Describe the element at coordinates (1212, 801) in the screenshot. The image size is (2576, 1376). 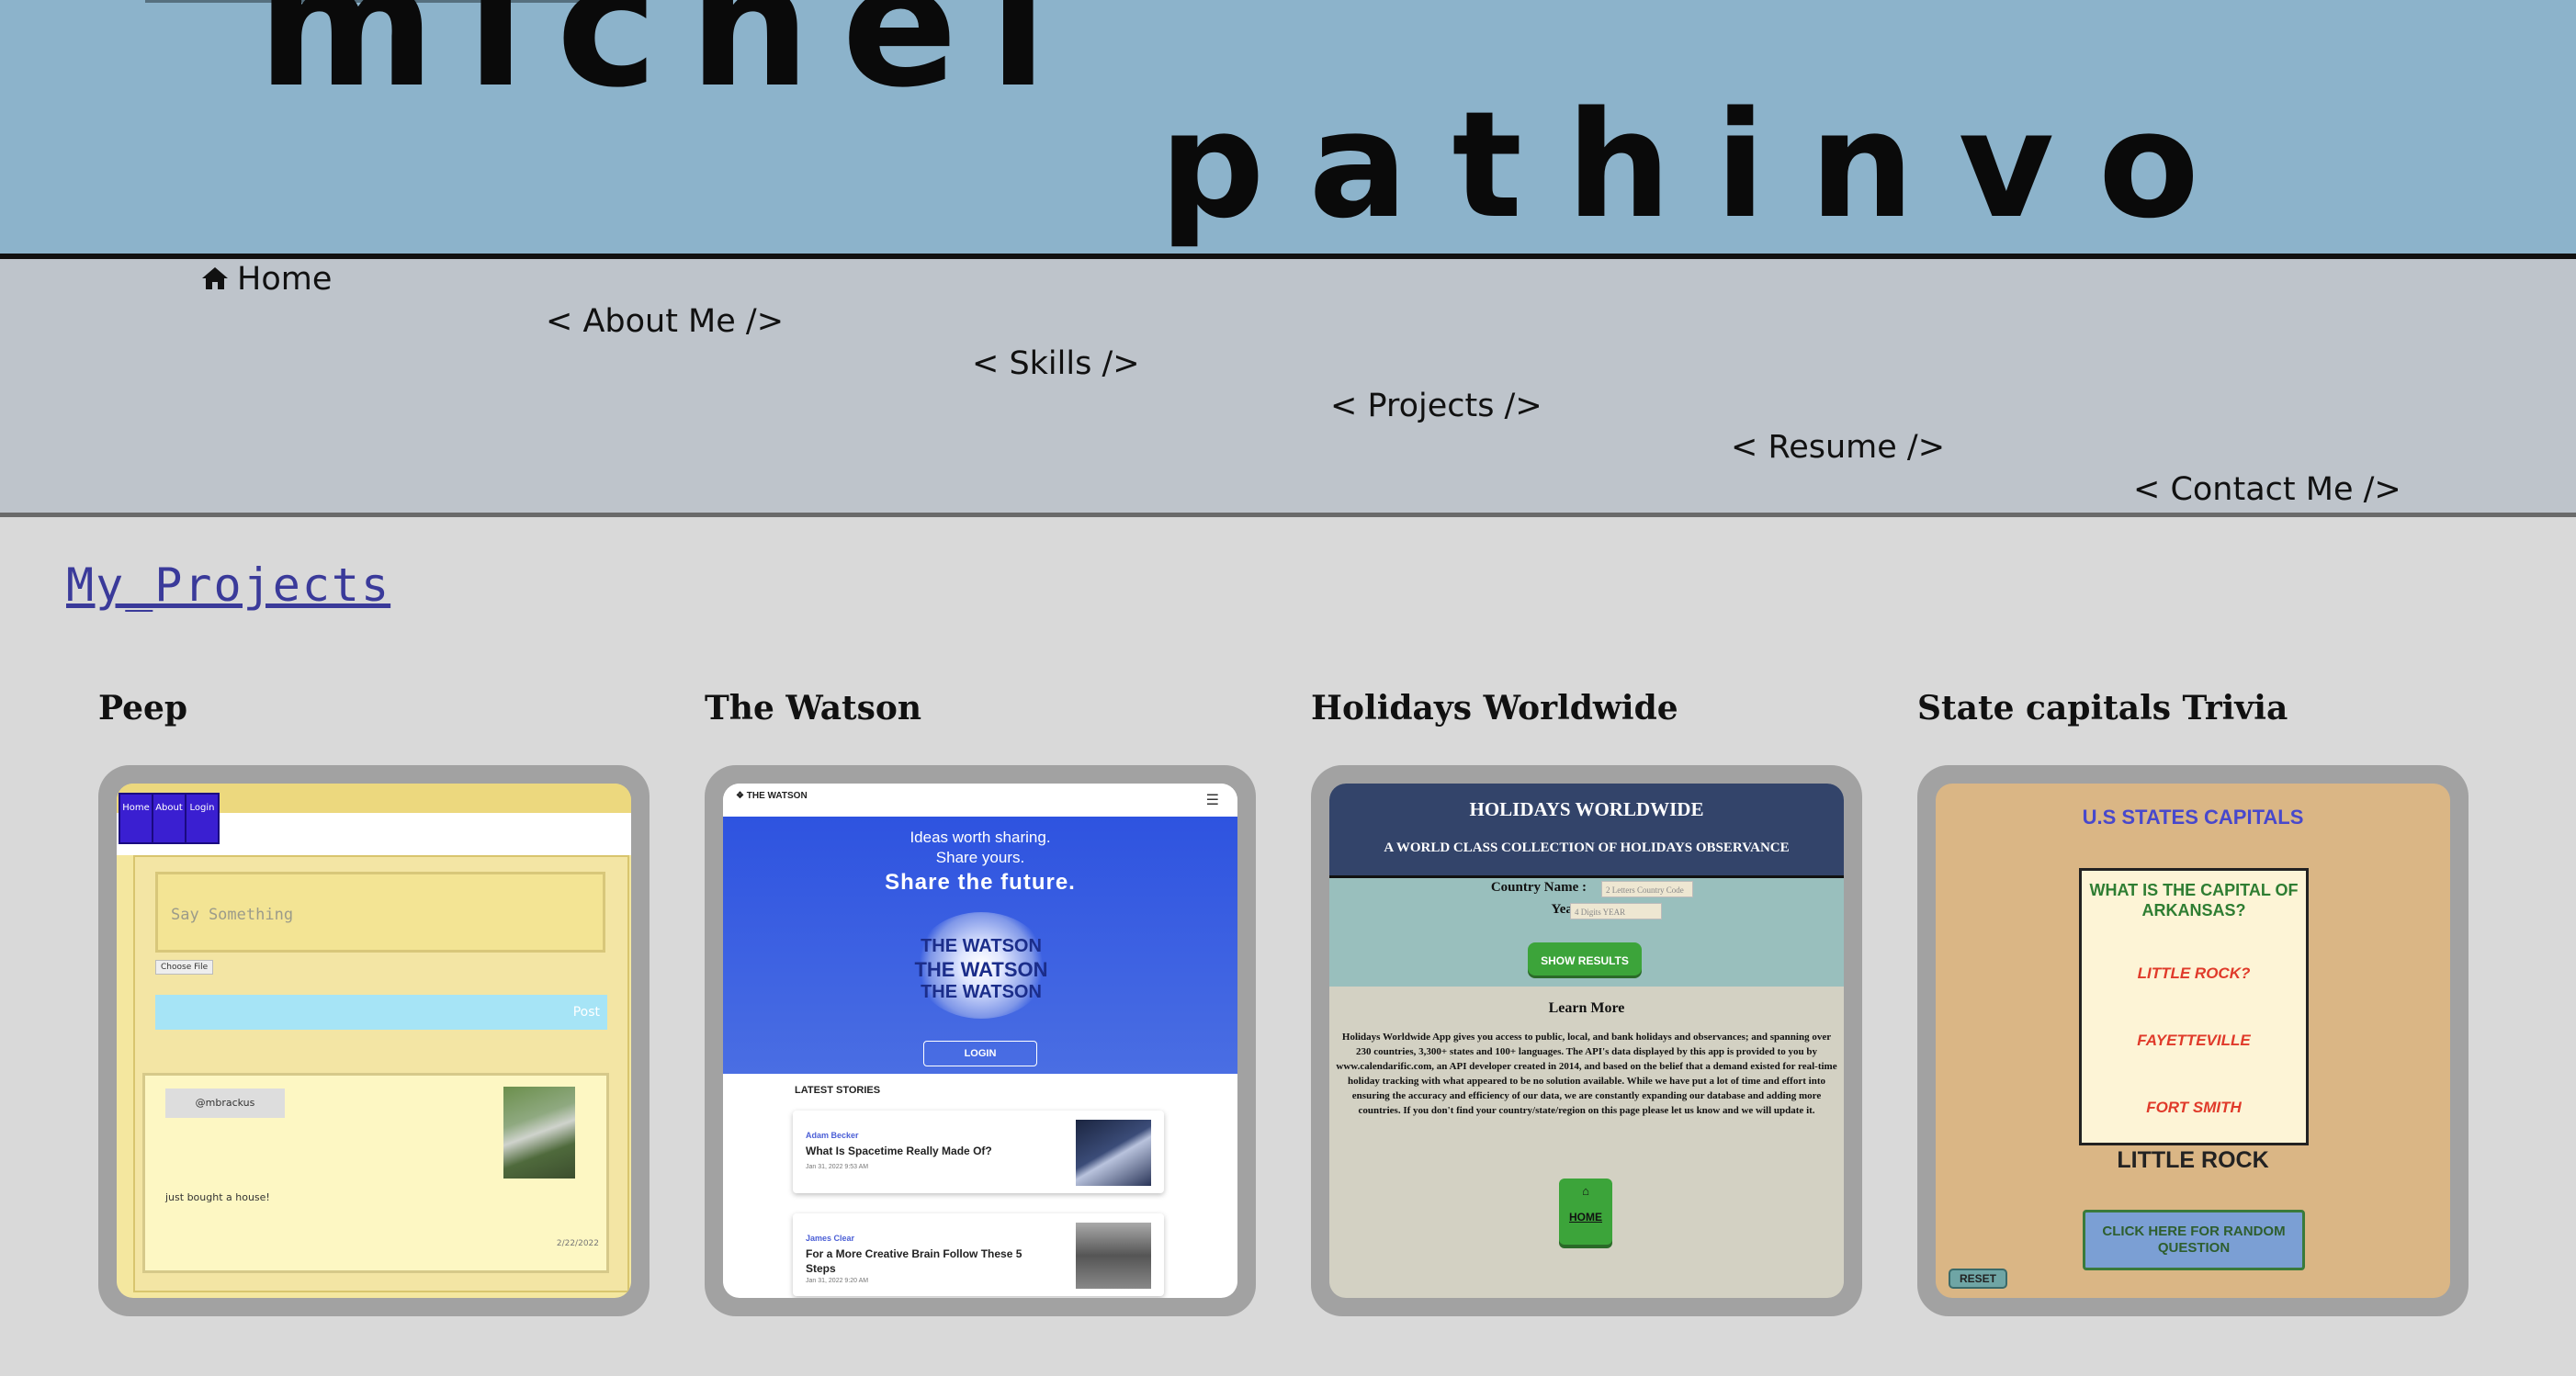
I see `hamburger-menu-icon: ☰` at that location.